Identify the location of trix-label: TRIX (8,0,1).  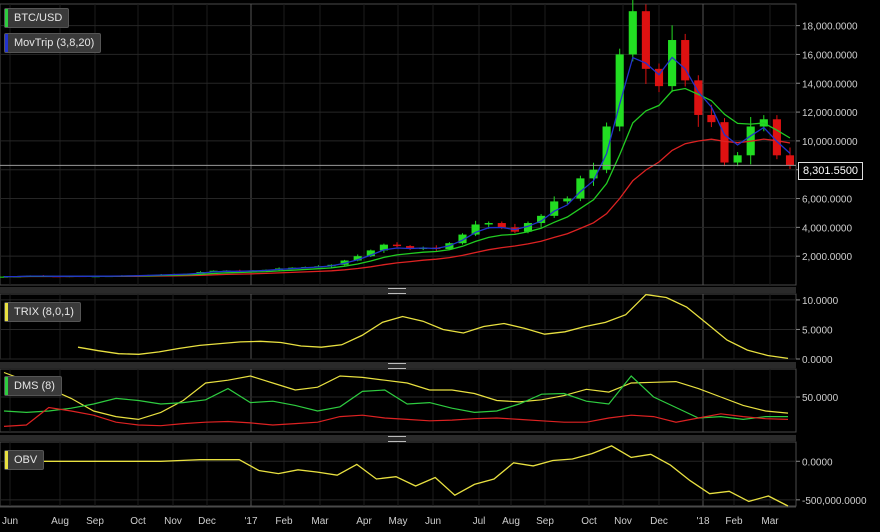
(42, 312).